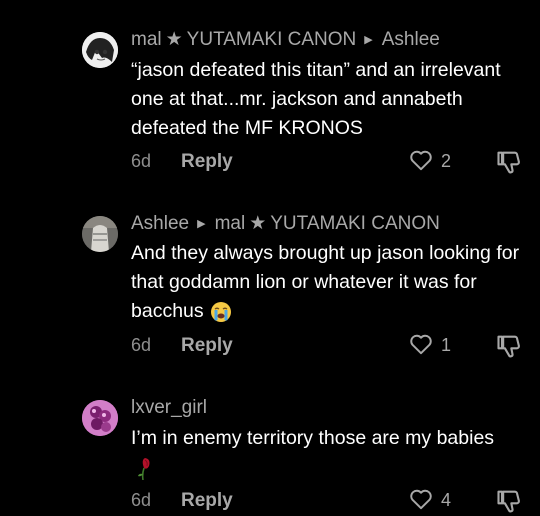  I want to click on author-suffix: YUTAMAKI CANON, so click(272, 40).